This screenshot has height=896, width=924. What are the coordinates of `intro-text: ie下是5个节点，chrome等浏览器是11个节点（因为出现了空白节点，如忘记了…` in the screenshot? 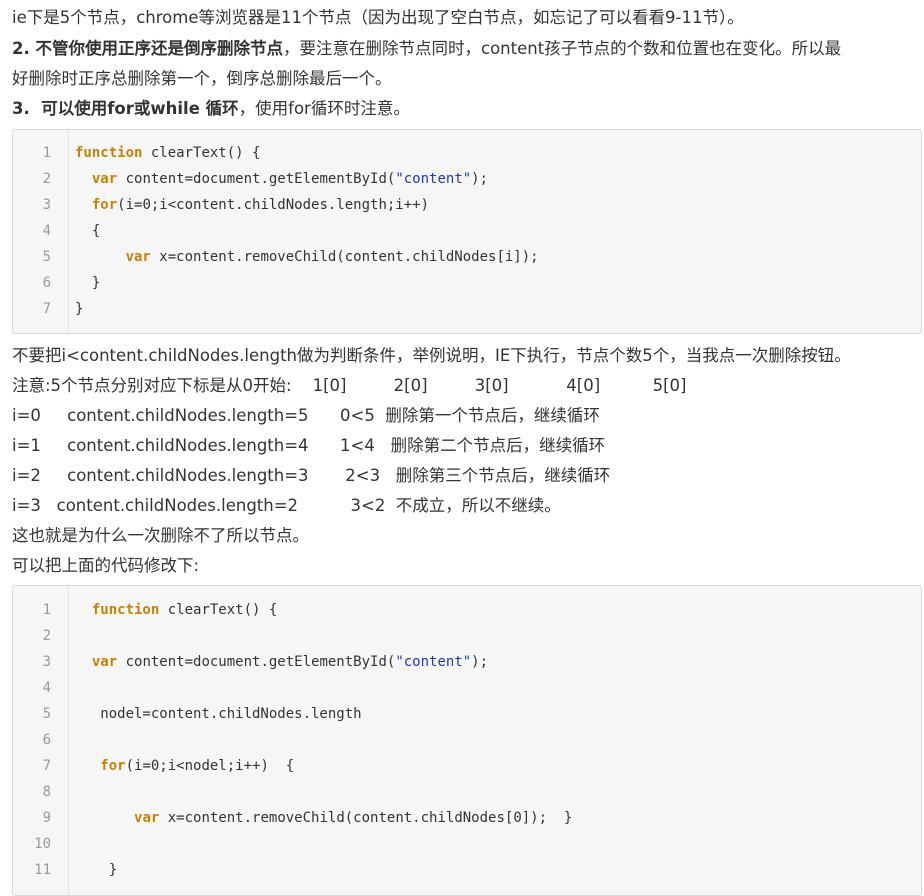 It's located at (378, 17).